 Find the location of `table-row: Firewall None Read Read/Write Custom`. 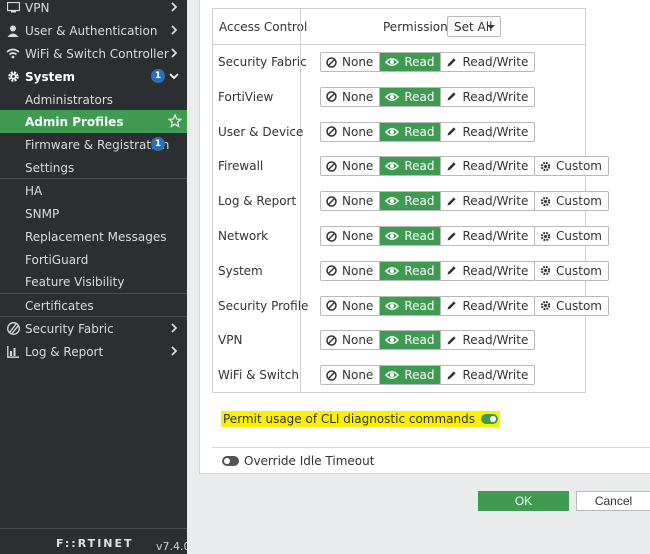

table-row: Firewall None Read Read/Write Custom is located at coordinates (411, 166).